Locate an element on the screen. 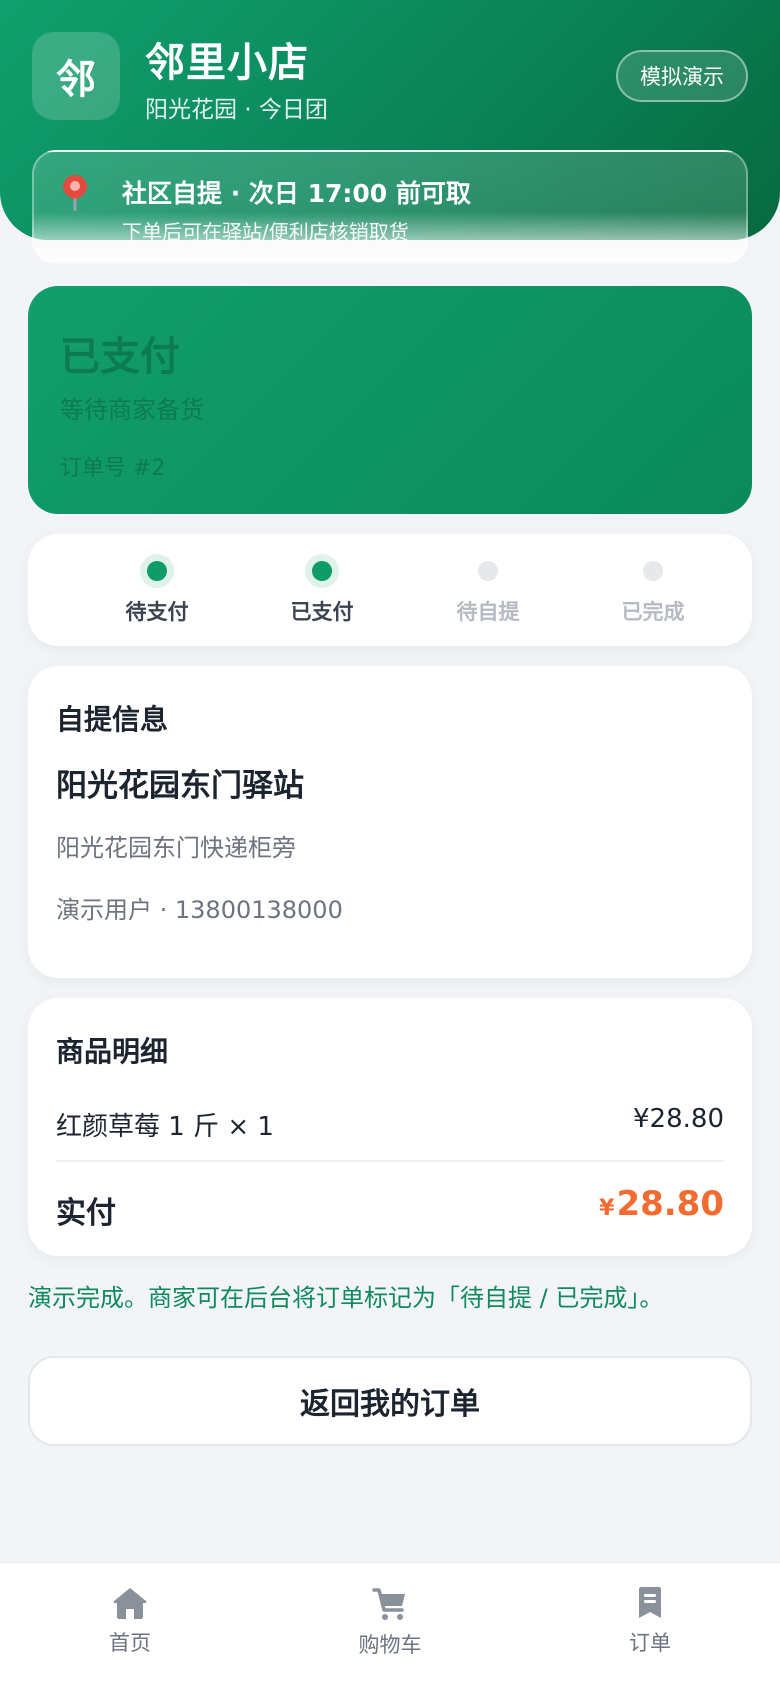  step-pending-payment: 待支付 is located at coordinates (157, 590).